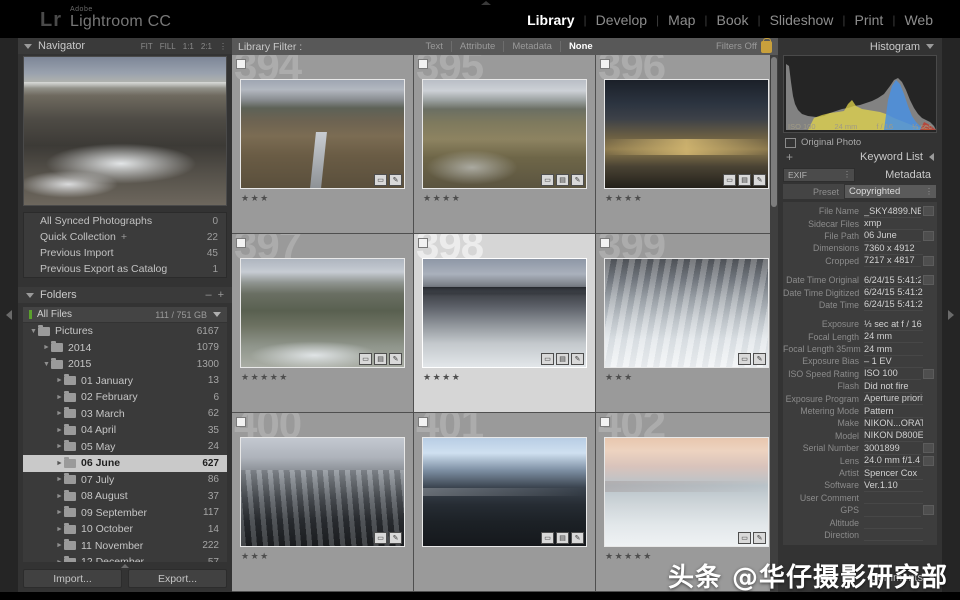 This screenshot has width=960, height=600. I want to click on remove-folder-button: –, so click(208, 295).